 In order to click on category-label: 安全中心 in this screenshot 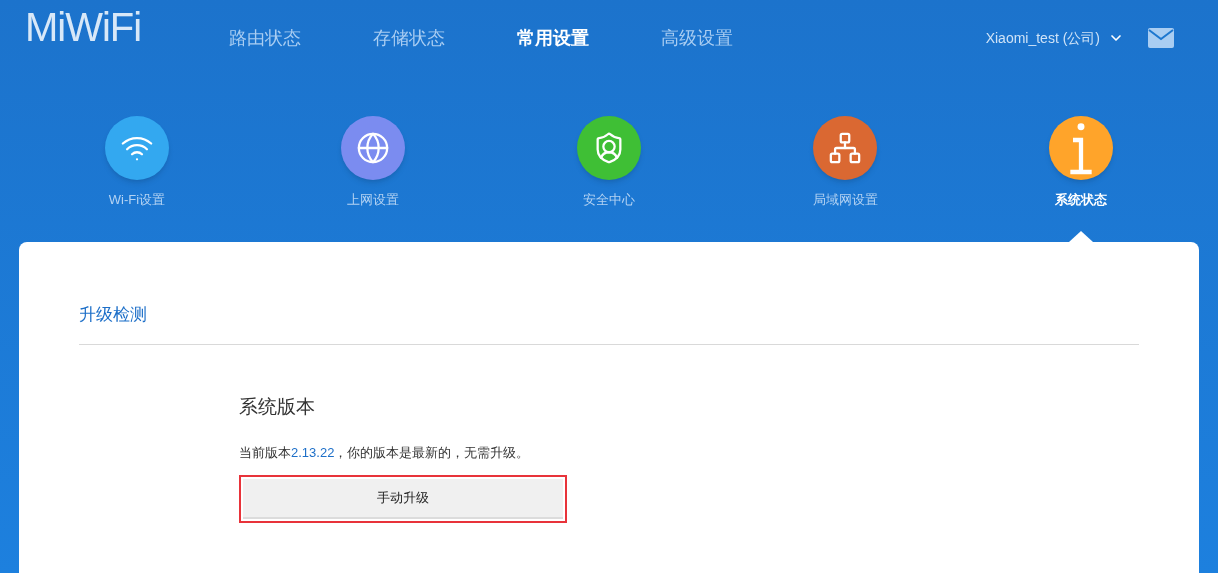, I will do `click(609, 200)`.